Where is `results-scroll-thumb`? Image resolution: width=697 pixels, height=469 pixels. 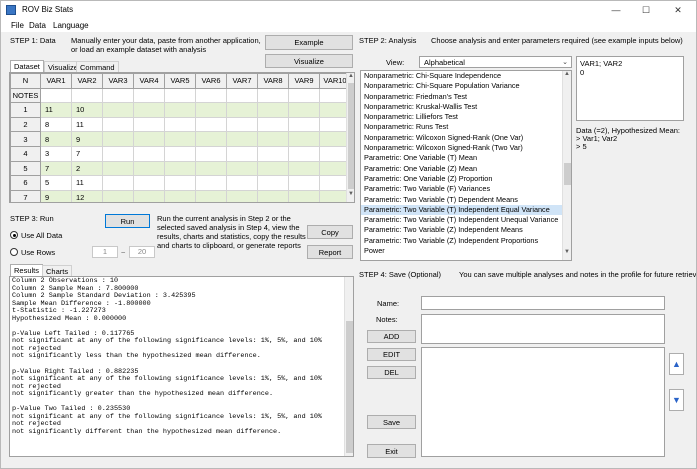 results-scroll-thumb is located at coordinates (349, 387).